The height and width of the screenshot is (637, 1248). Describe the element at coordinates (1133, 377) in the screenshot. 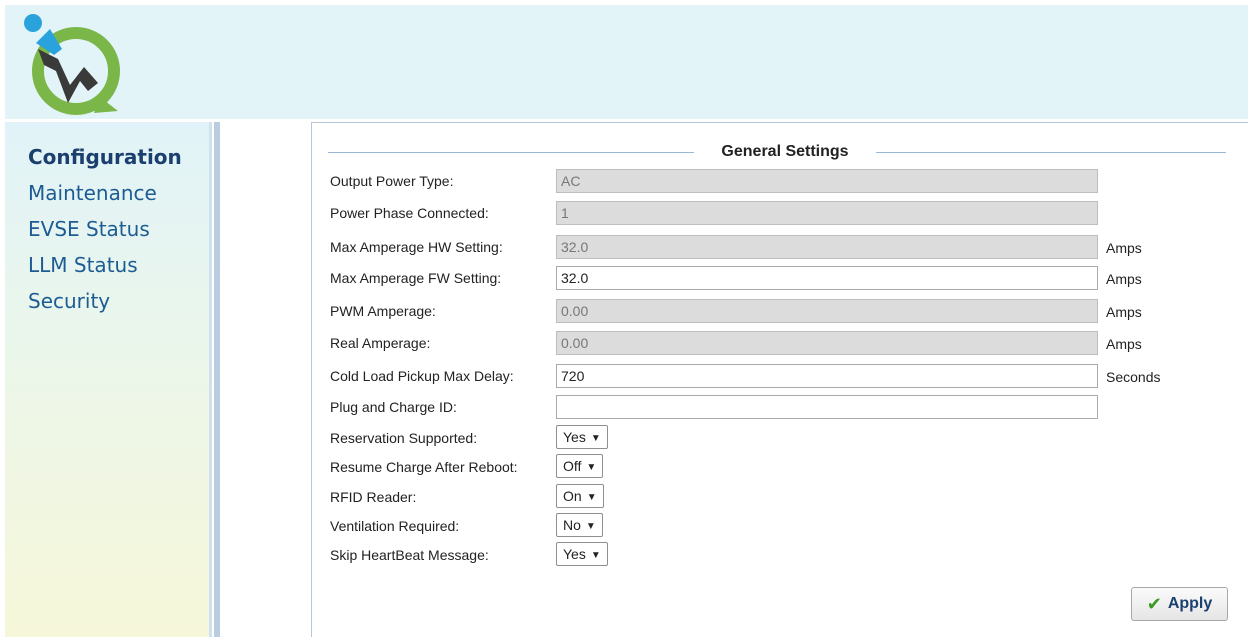

I see `cold-load-pickup-unit: Seconds` at that location.